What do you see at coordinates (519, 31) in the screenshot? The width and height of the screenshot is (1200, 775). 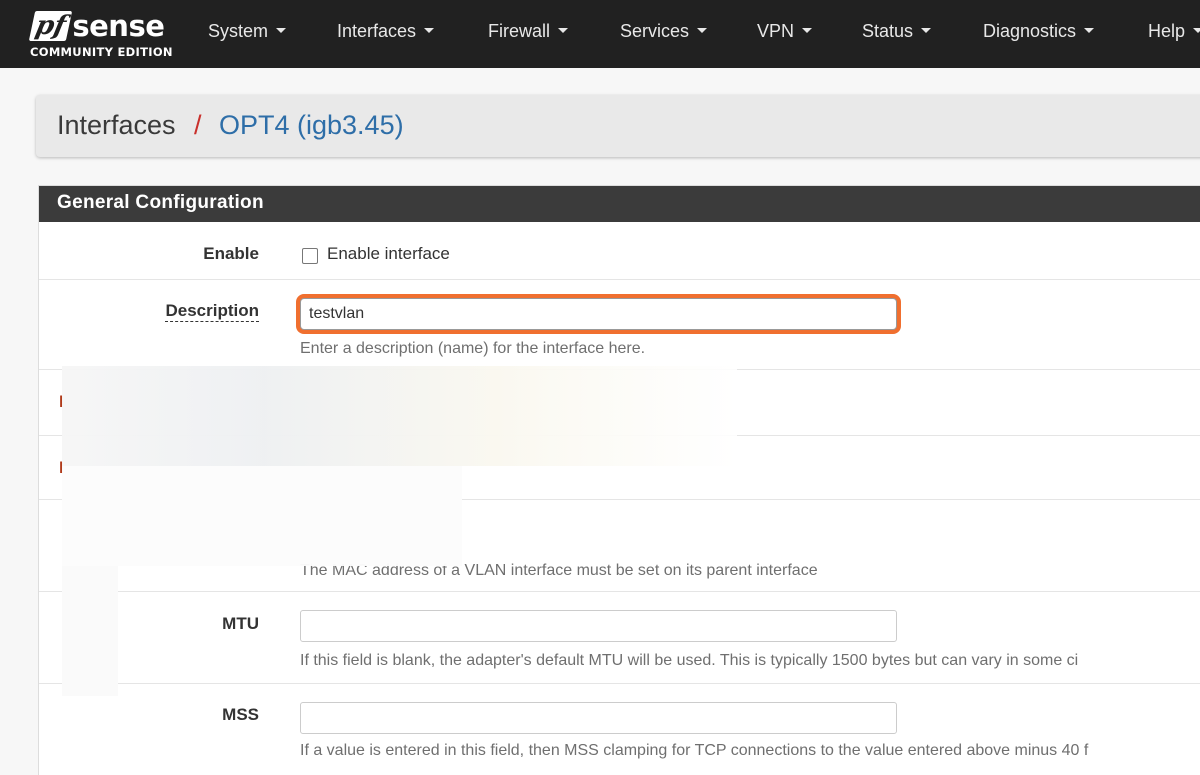 I see `nav-firewall-label: Firewall` at bounding box center [519, 31].